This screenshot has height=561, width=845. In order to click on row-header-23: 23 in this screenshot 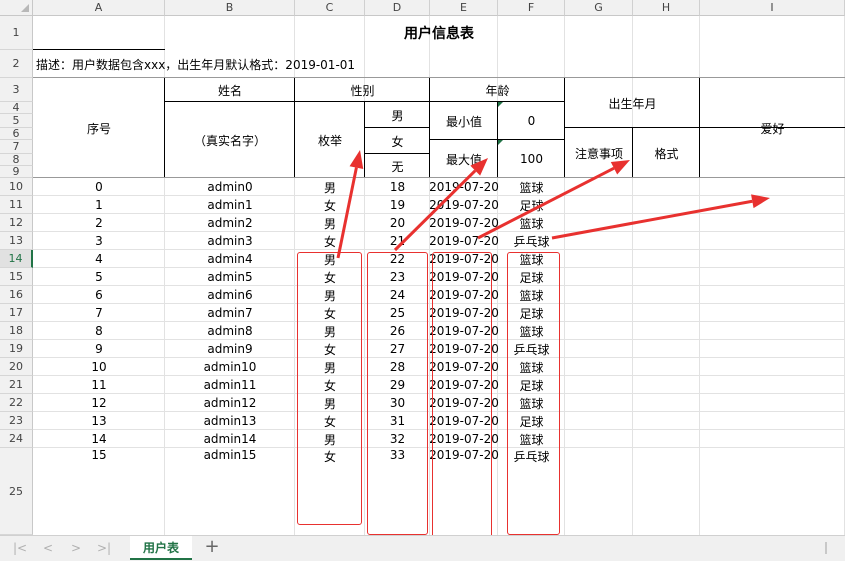, I will do `click(16, 421)`.